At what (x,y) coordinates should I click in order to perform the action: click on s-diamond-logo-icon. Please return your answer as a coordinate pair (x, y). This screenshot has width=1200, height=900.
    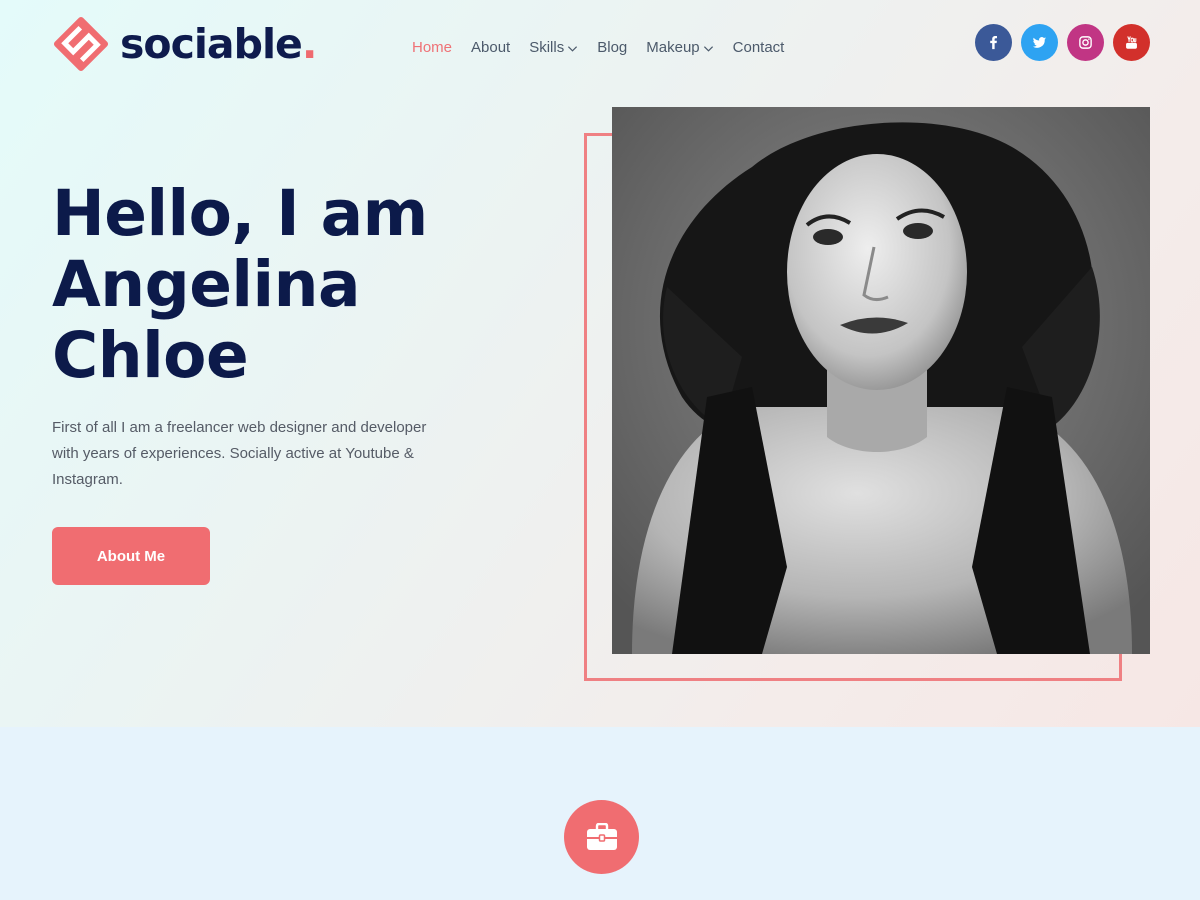
    Looking at the image, I should click on (81, 44).